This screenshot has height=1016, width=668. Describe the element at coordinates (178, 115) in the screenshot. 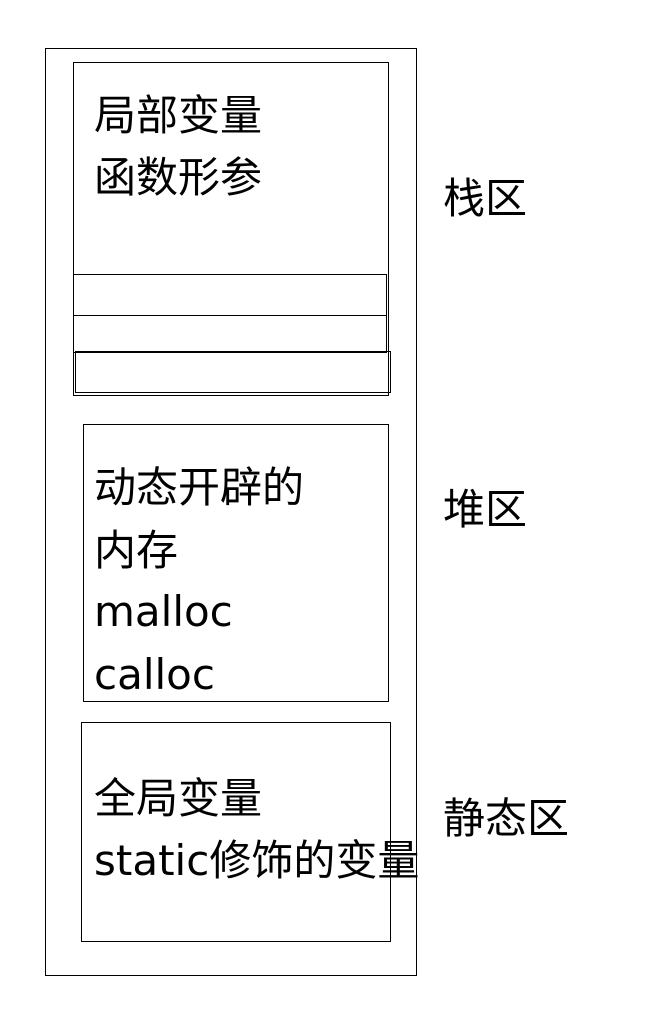

I see `stack-line-local-vars: 局部变量` at that location.